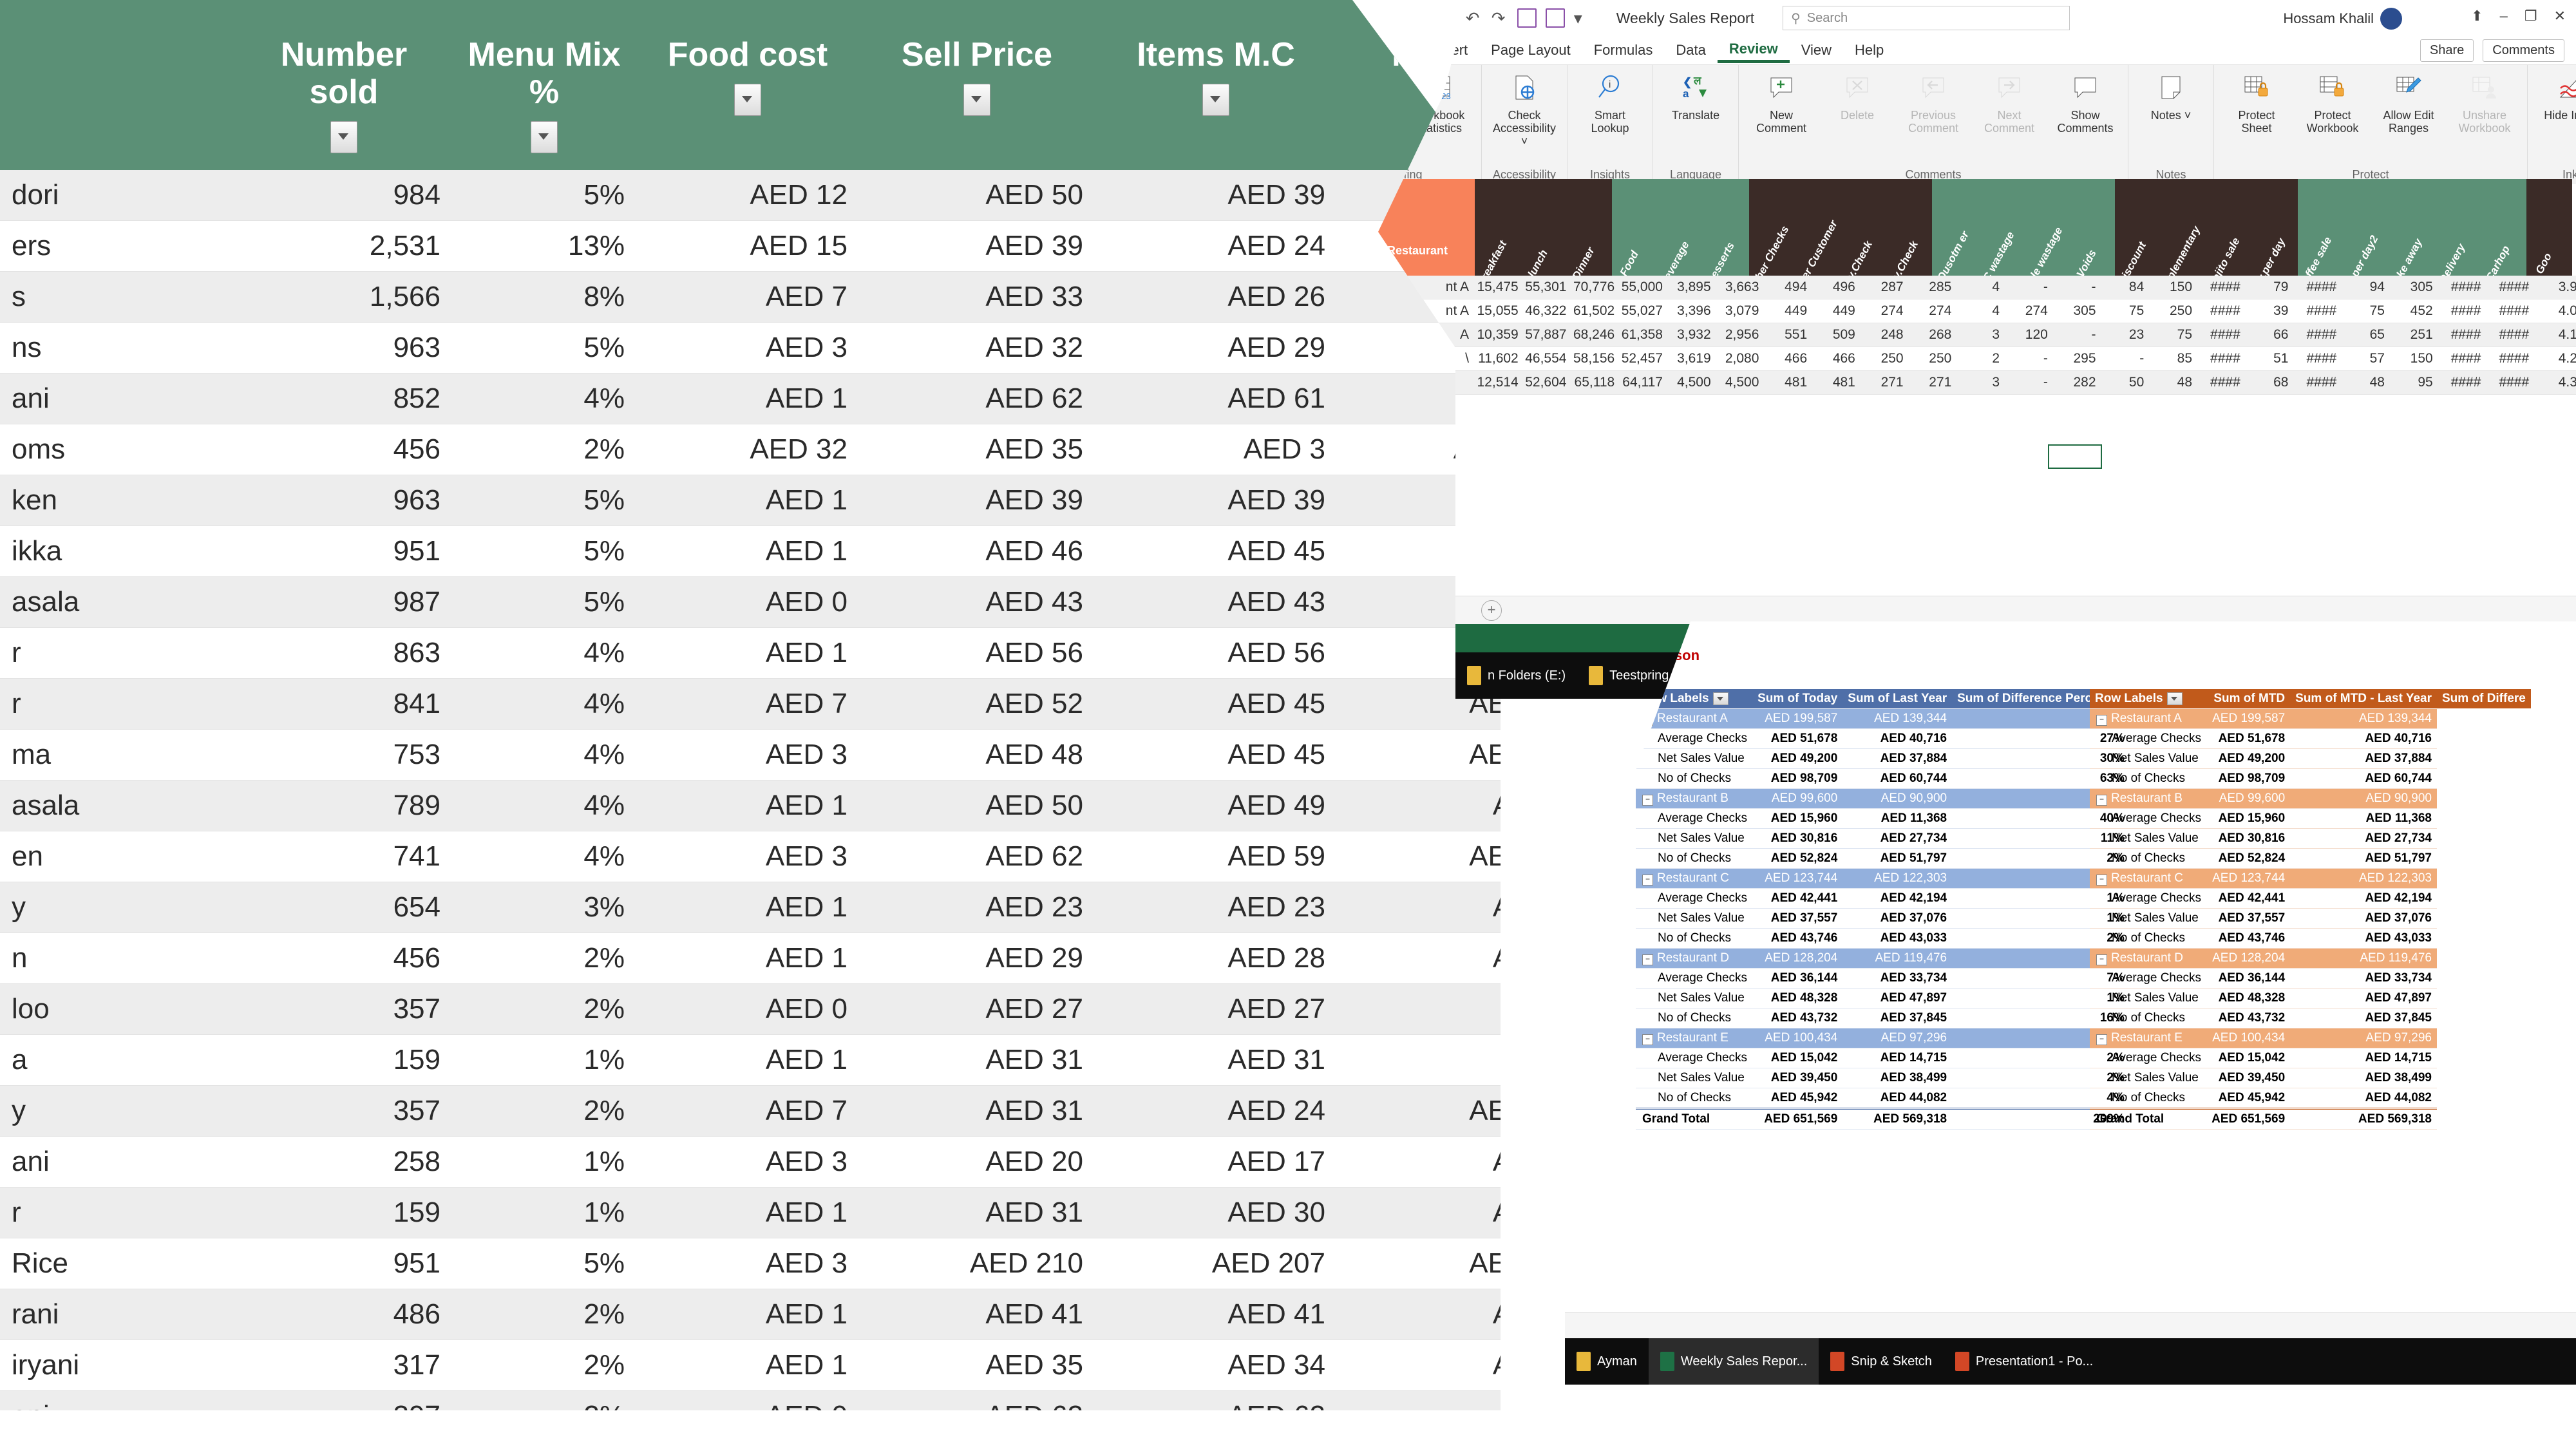 This screenshot has height=1449, width=2576. I want to click on hide-ink-button: Hide Ink ˅, so click(2555, 96).